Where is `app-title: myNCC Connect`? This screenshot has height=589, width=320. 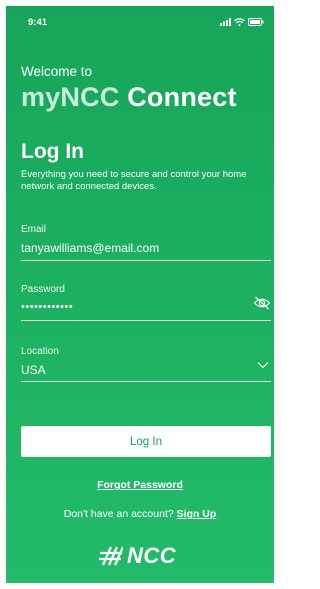
app-title: myNCC Connect is located at coordinates (129, 97).